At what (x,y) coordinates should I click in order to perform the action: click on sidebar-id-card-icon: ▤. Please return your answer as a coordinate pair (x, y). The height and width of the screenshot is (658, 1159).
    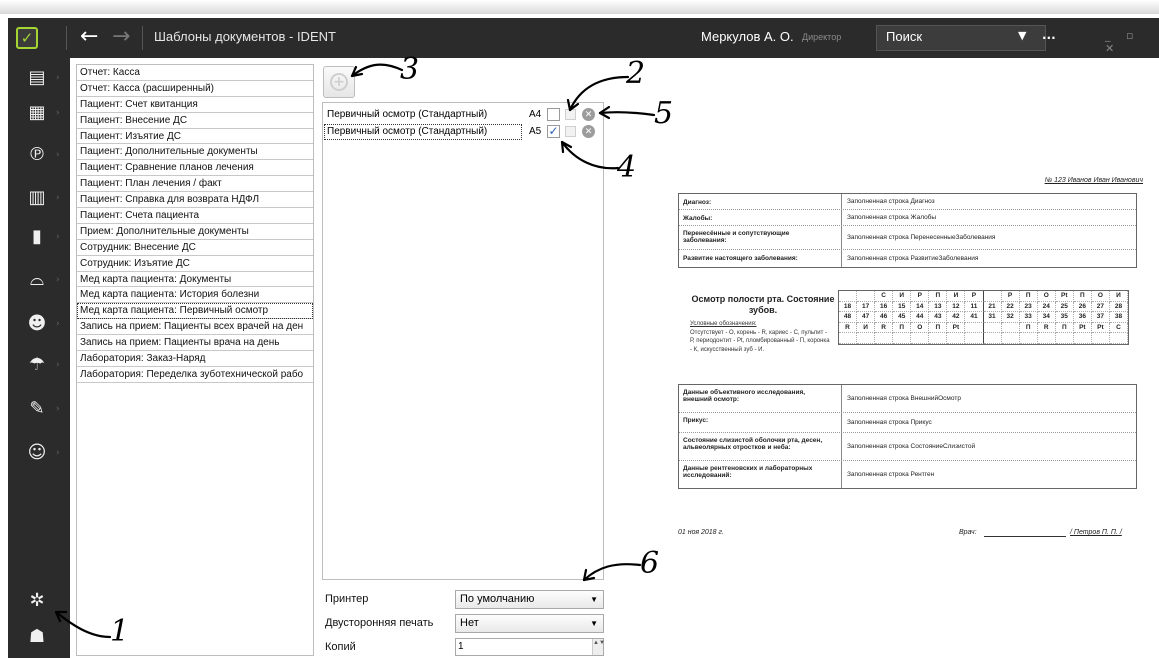
    Looking at the image, I should click on (37, 78).